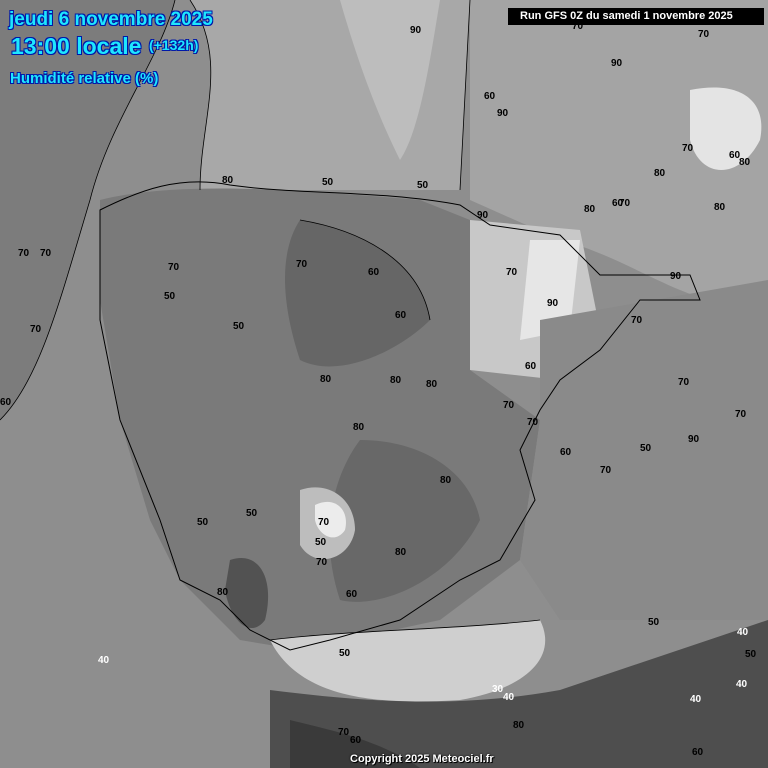 The image size is (768, 768). What do you see at coordinates (84, 78) in the screenshot?
I see `variable-title: Humidité relative (%)` at bounding box center [84, 78].